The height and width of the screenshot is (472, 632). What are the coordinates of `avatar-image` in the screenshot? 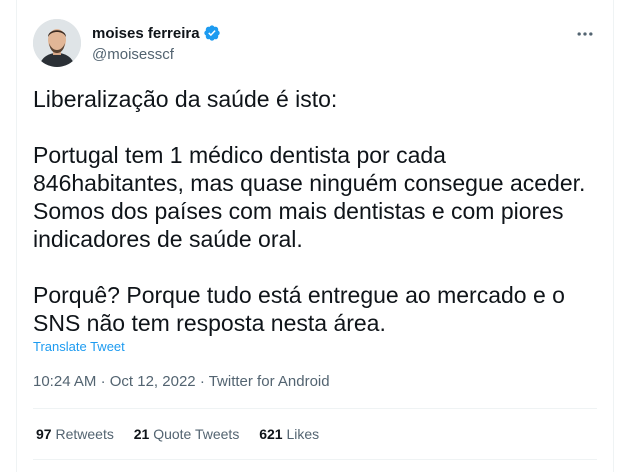 It's located at (57, 43).